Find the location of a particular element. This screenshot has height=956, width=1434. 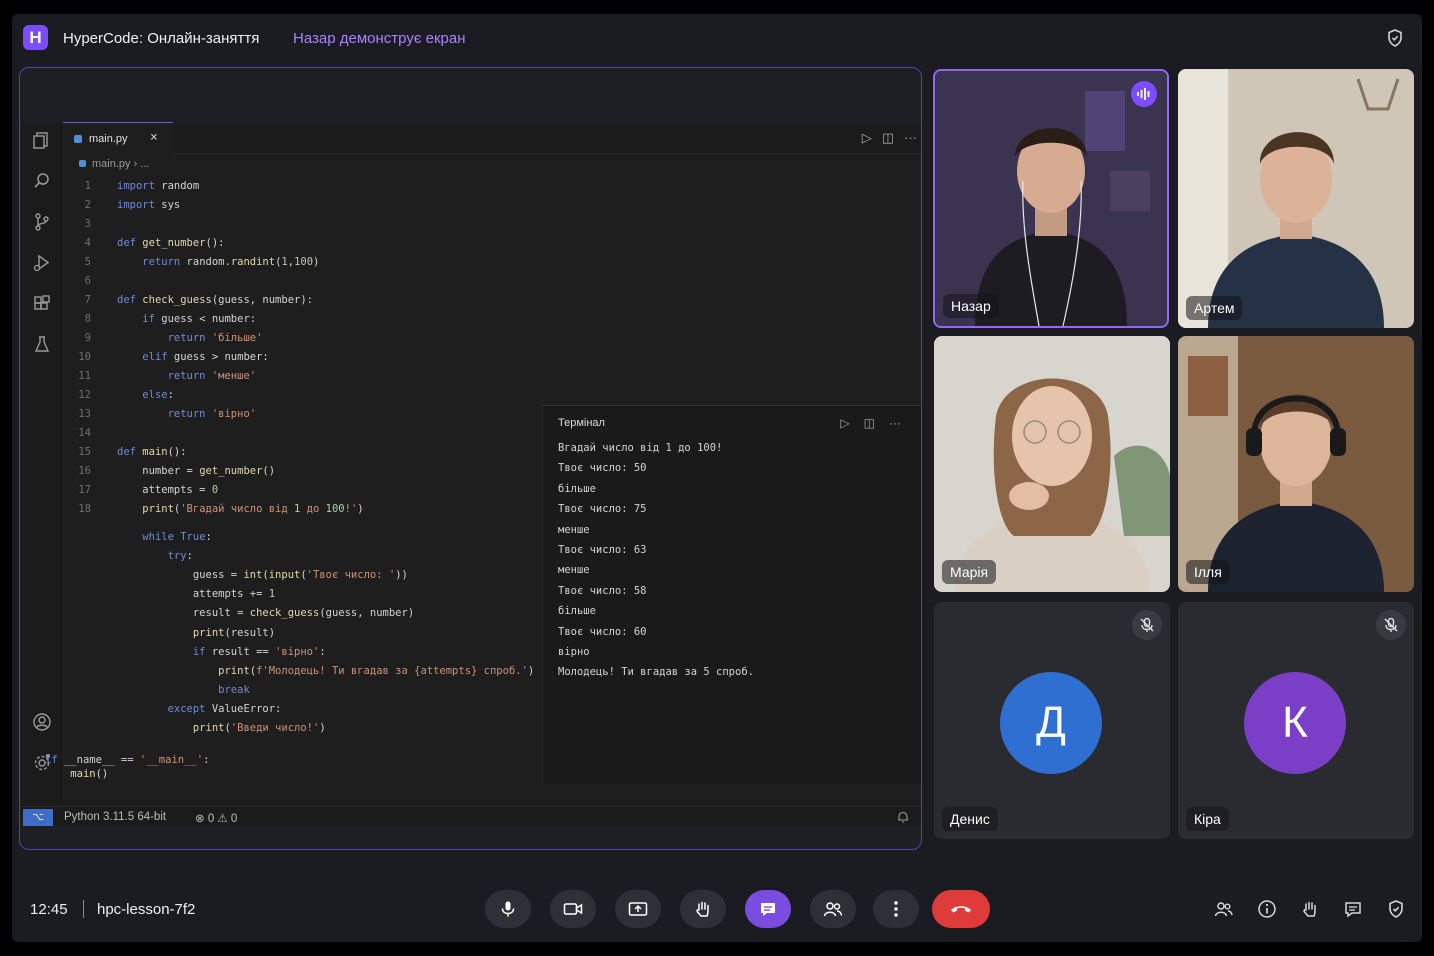

terminal-more-icon: ··· is located at coordinates (895, 423).